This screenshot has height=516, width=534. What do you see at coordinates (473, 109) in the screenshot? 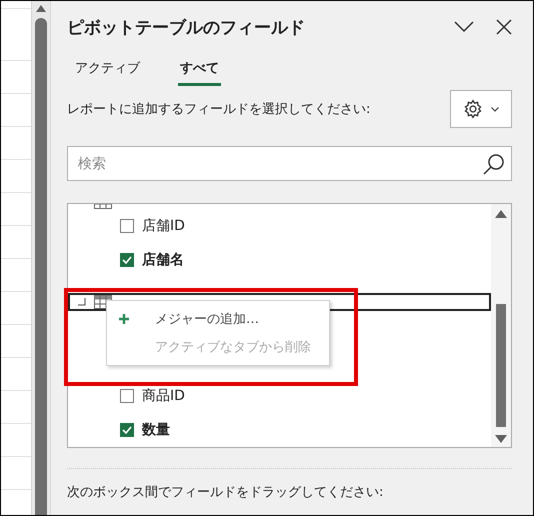
I see `settings-icon` at bounding box center [473, 109].